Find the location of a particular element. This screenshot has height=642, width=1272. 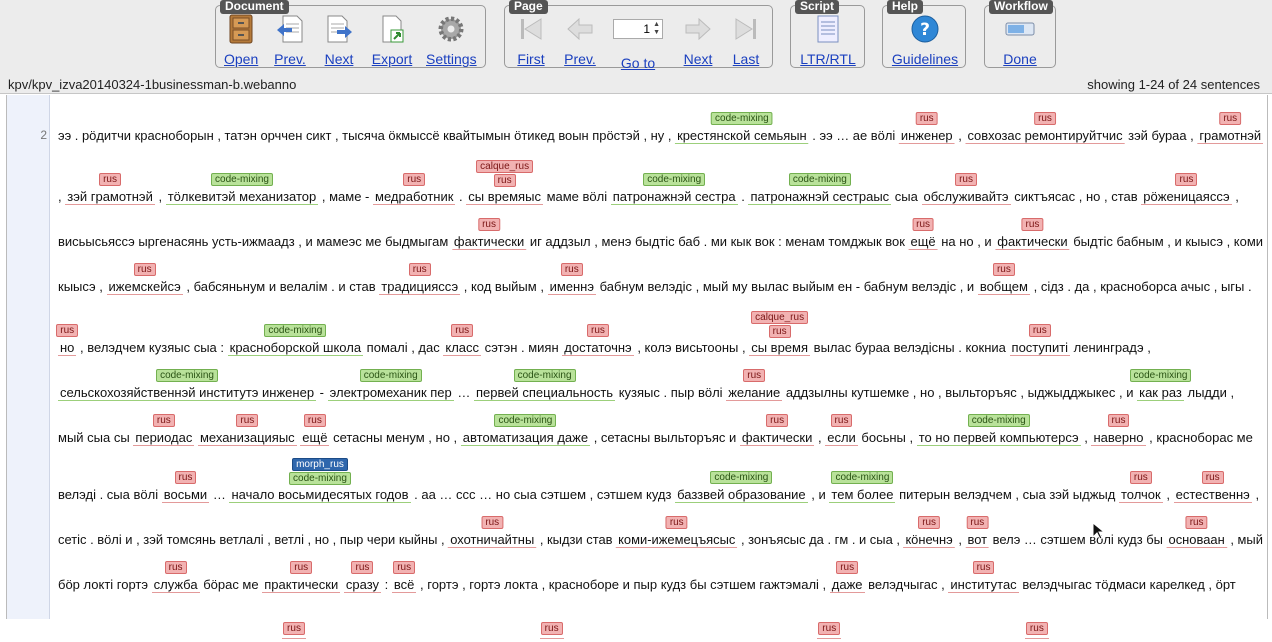

annotated-span: периодас rus is located at coordinates (164, 430).